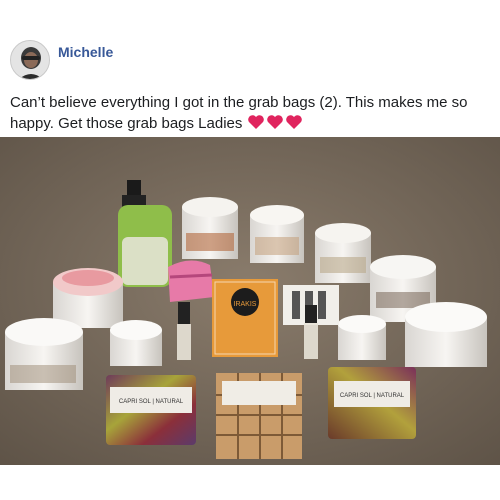 The image size is (500, 500). What do you see at coordinates (191, 281) in the screenshot?
I see `pink-gift-bag` at bounding box center [191, 281].